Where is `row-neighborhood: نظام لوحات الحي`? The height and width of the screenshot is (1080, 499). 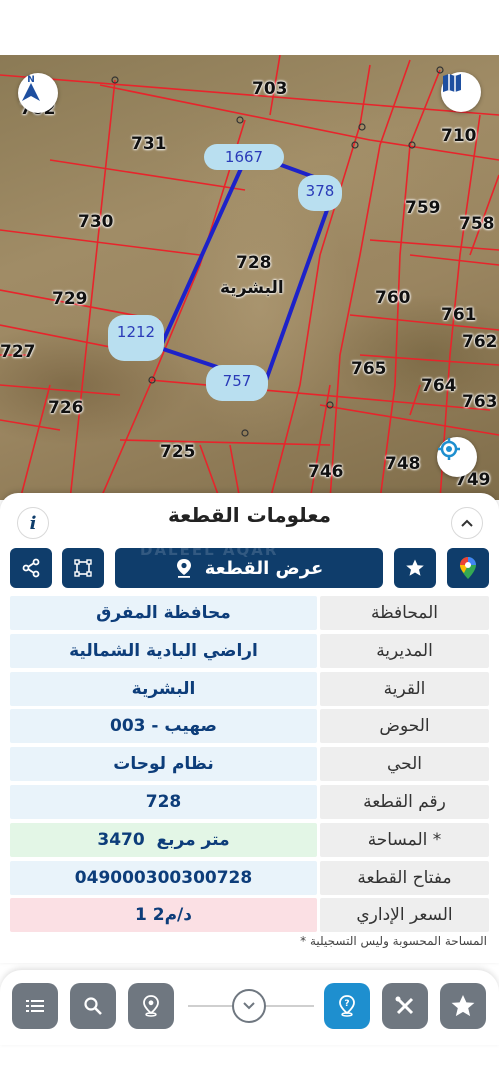 row-neighborhood: نظام لوحات الحي is located at coordinates (249, 764).